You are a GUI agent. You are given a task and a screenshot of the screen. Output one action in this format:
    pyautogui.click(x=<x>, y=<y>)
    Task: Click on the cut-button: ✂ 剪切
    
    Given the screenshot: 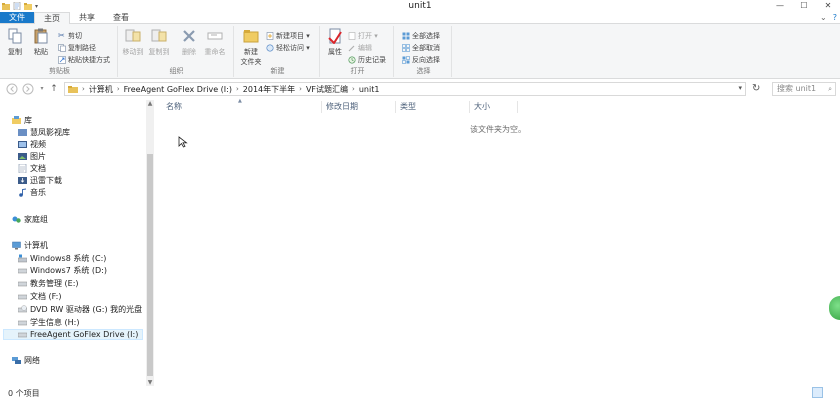 What is the action you would take?
    pyautogui.click(x=70, y=36)
    